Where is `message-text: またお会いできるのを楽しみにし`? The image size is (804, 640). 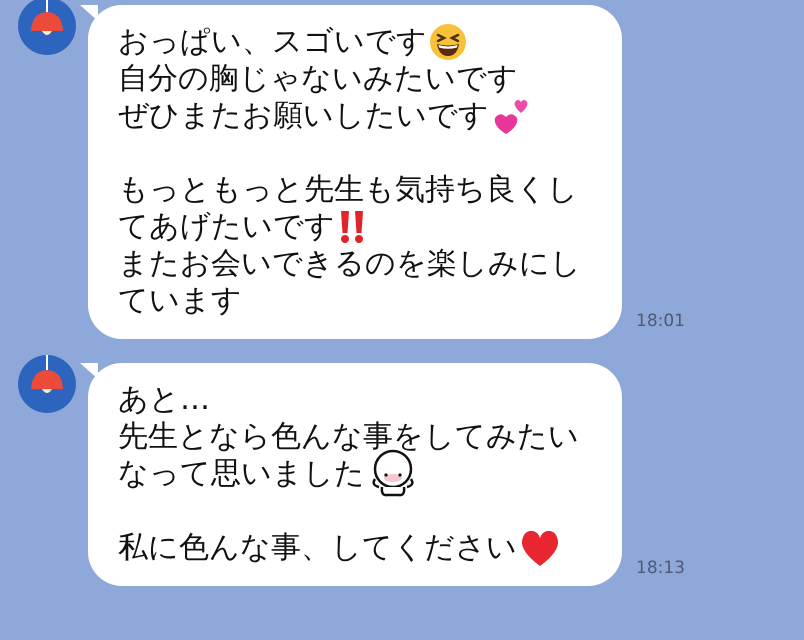 message-text: またお会いできるのを楽しみにし is located at coordinates (349, 263).